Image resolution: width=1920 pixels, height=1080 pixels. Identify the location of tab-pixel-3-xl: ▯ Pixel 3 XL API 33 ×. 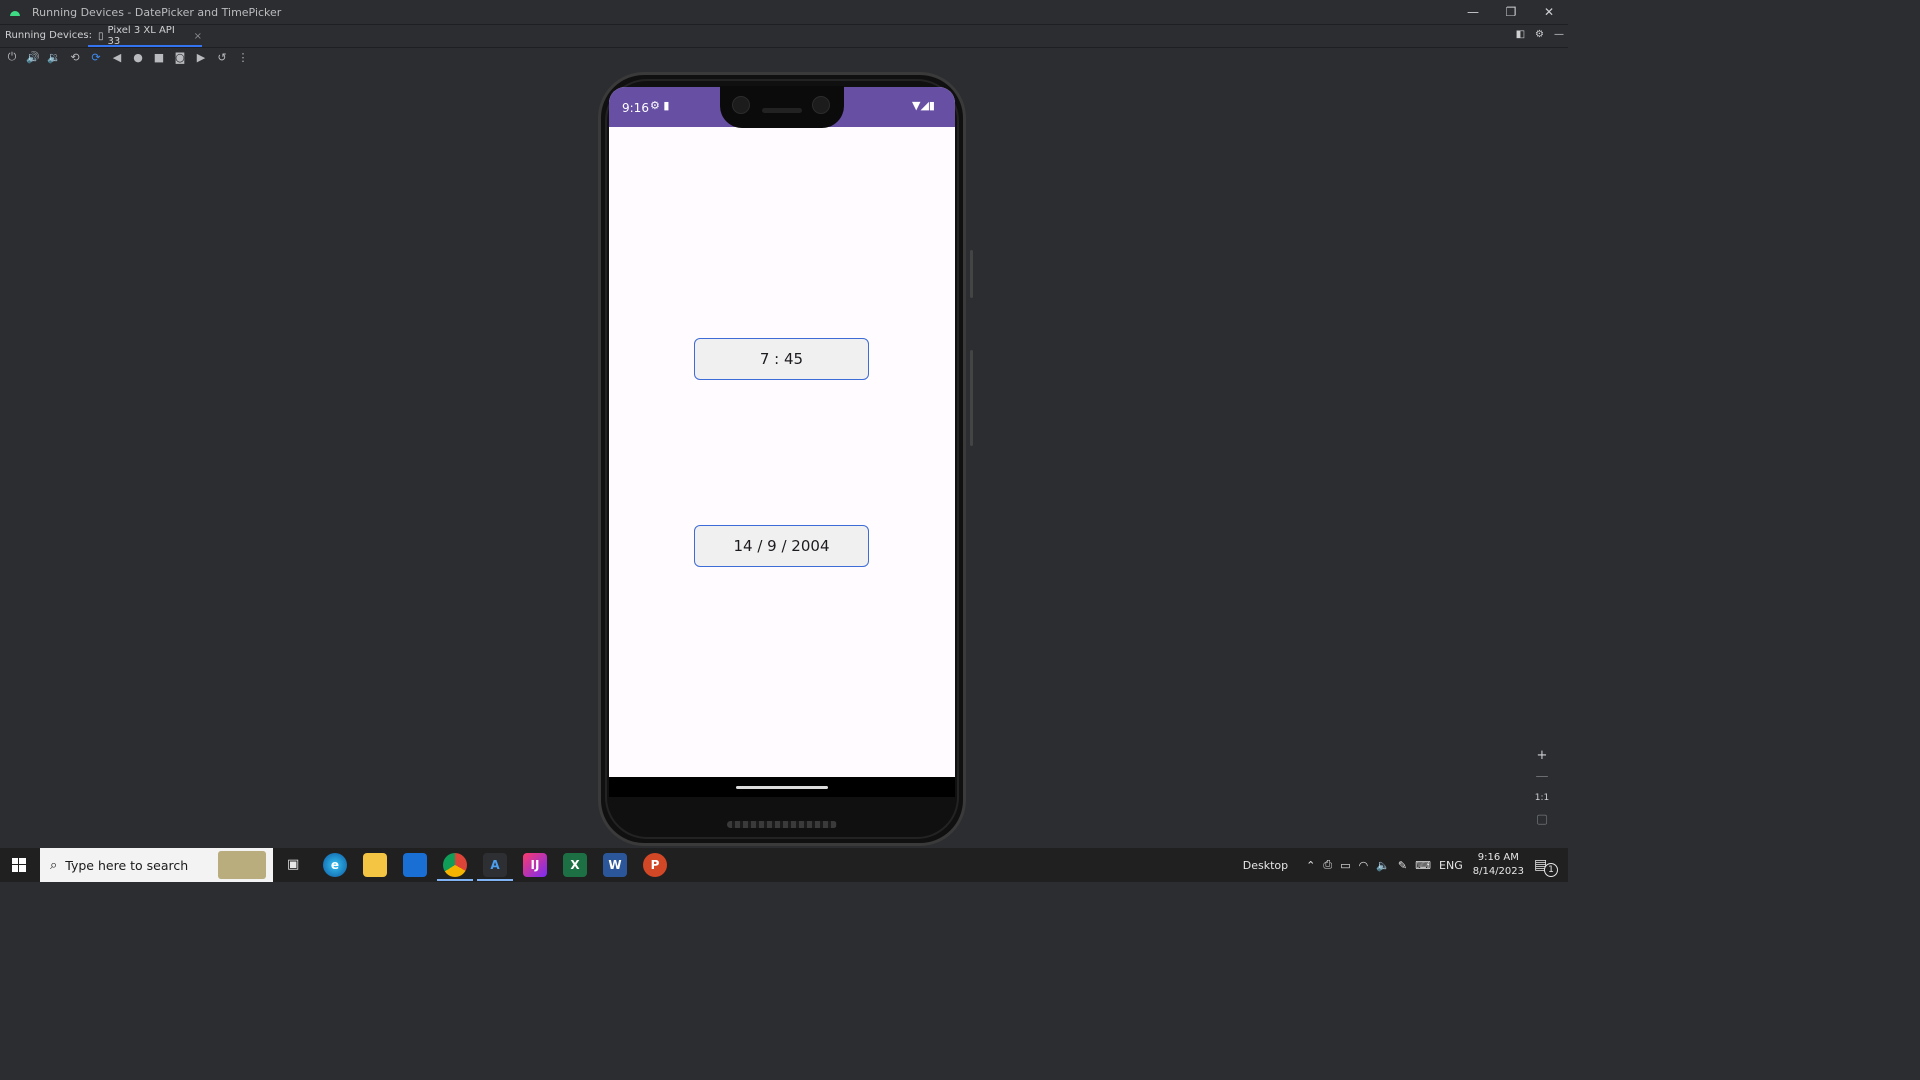
(145, 36).